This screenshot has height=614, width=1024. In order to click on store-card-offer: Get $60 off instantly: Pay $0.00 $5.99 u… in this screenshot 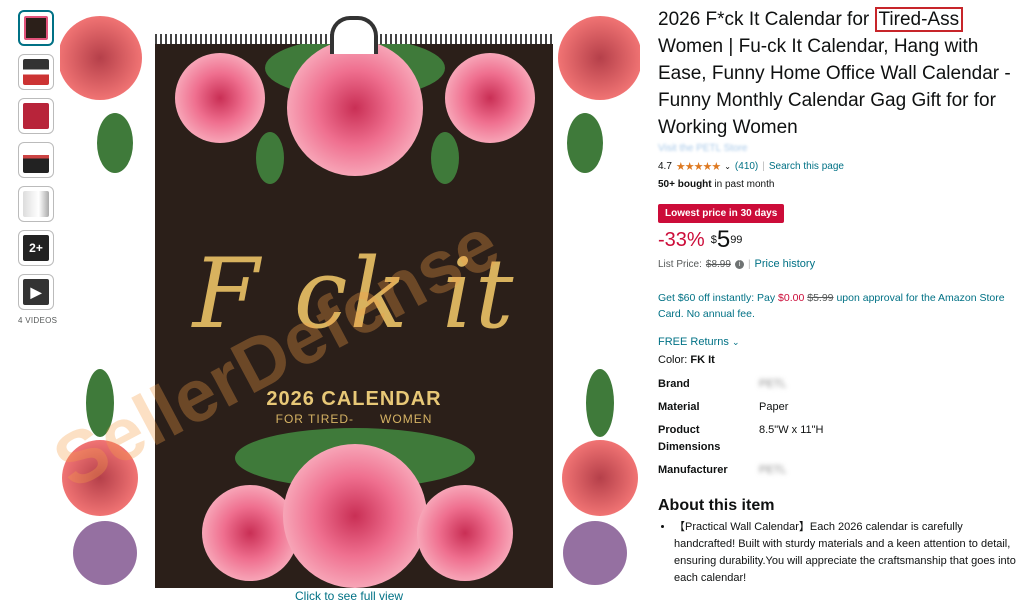, I will do `click(838, 306)`.